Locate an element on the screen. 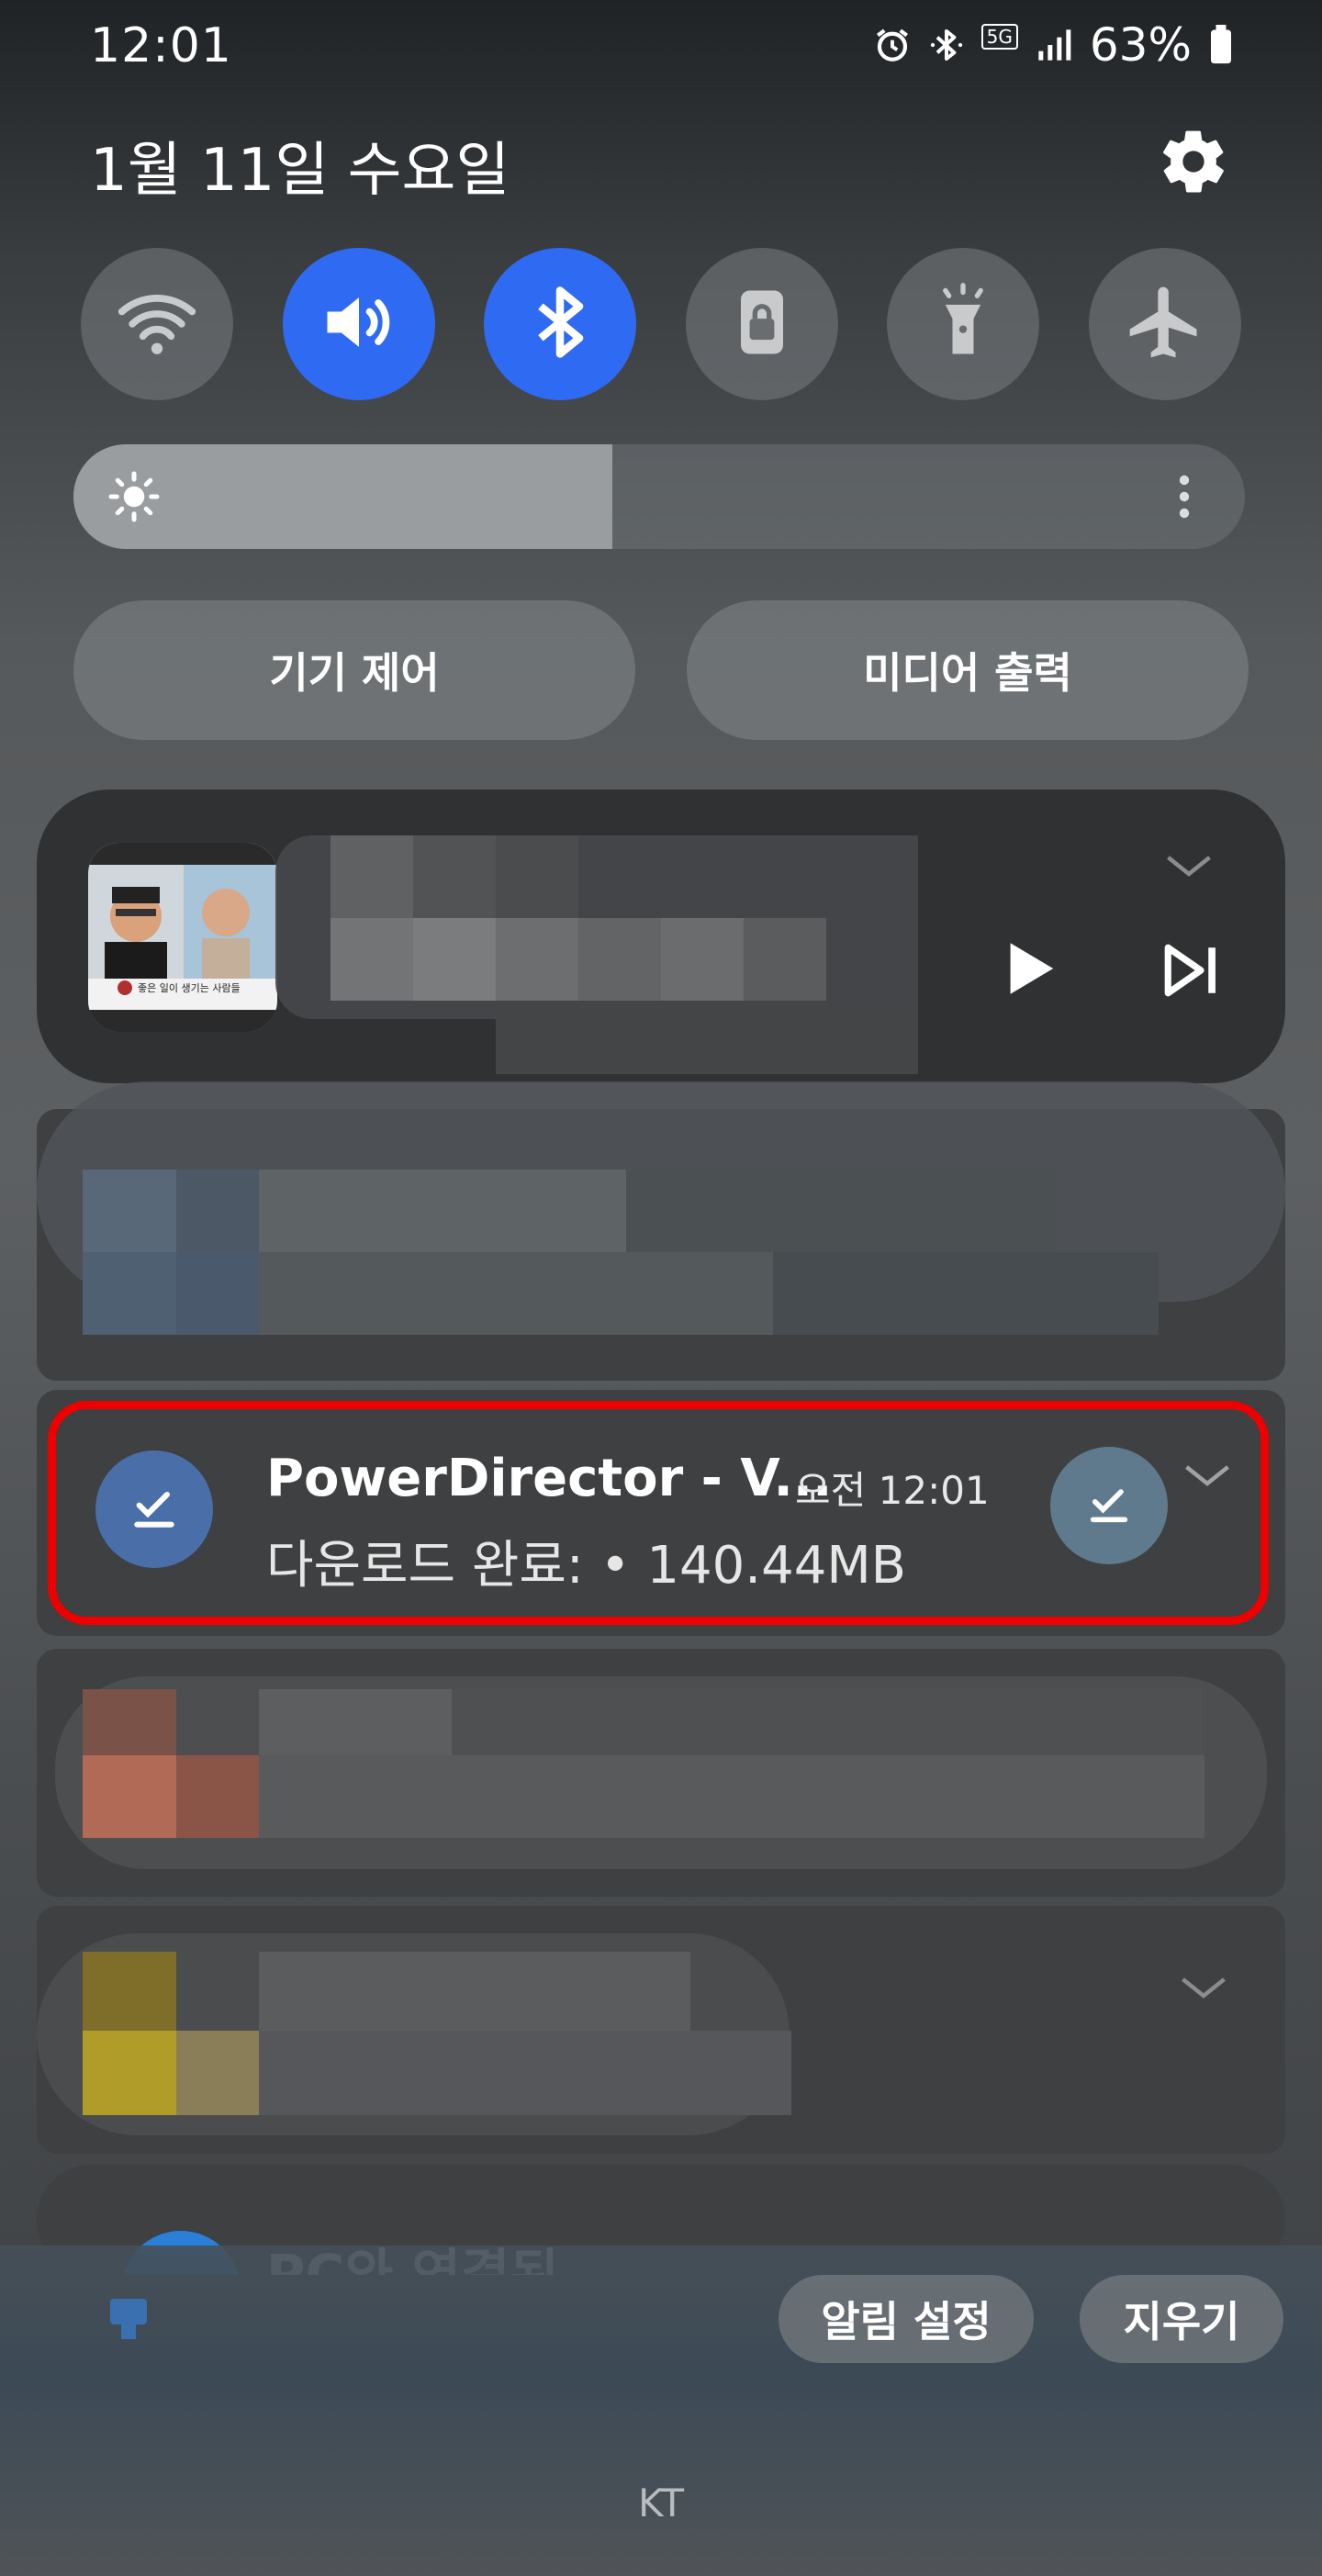 Image resolution: width=1322 pixels, height=2576 pixels. alarm-icon is located at coordinates (892, 45).